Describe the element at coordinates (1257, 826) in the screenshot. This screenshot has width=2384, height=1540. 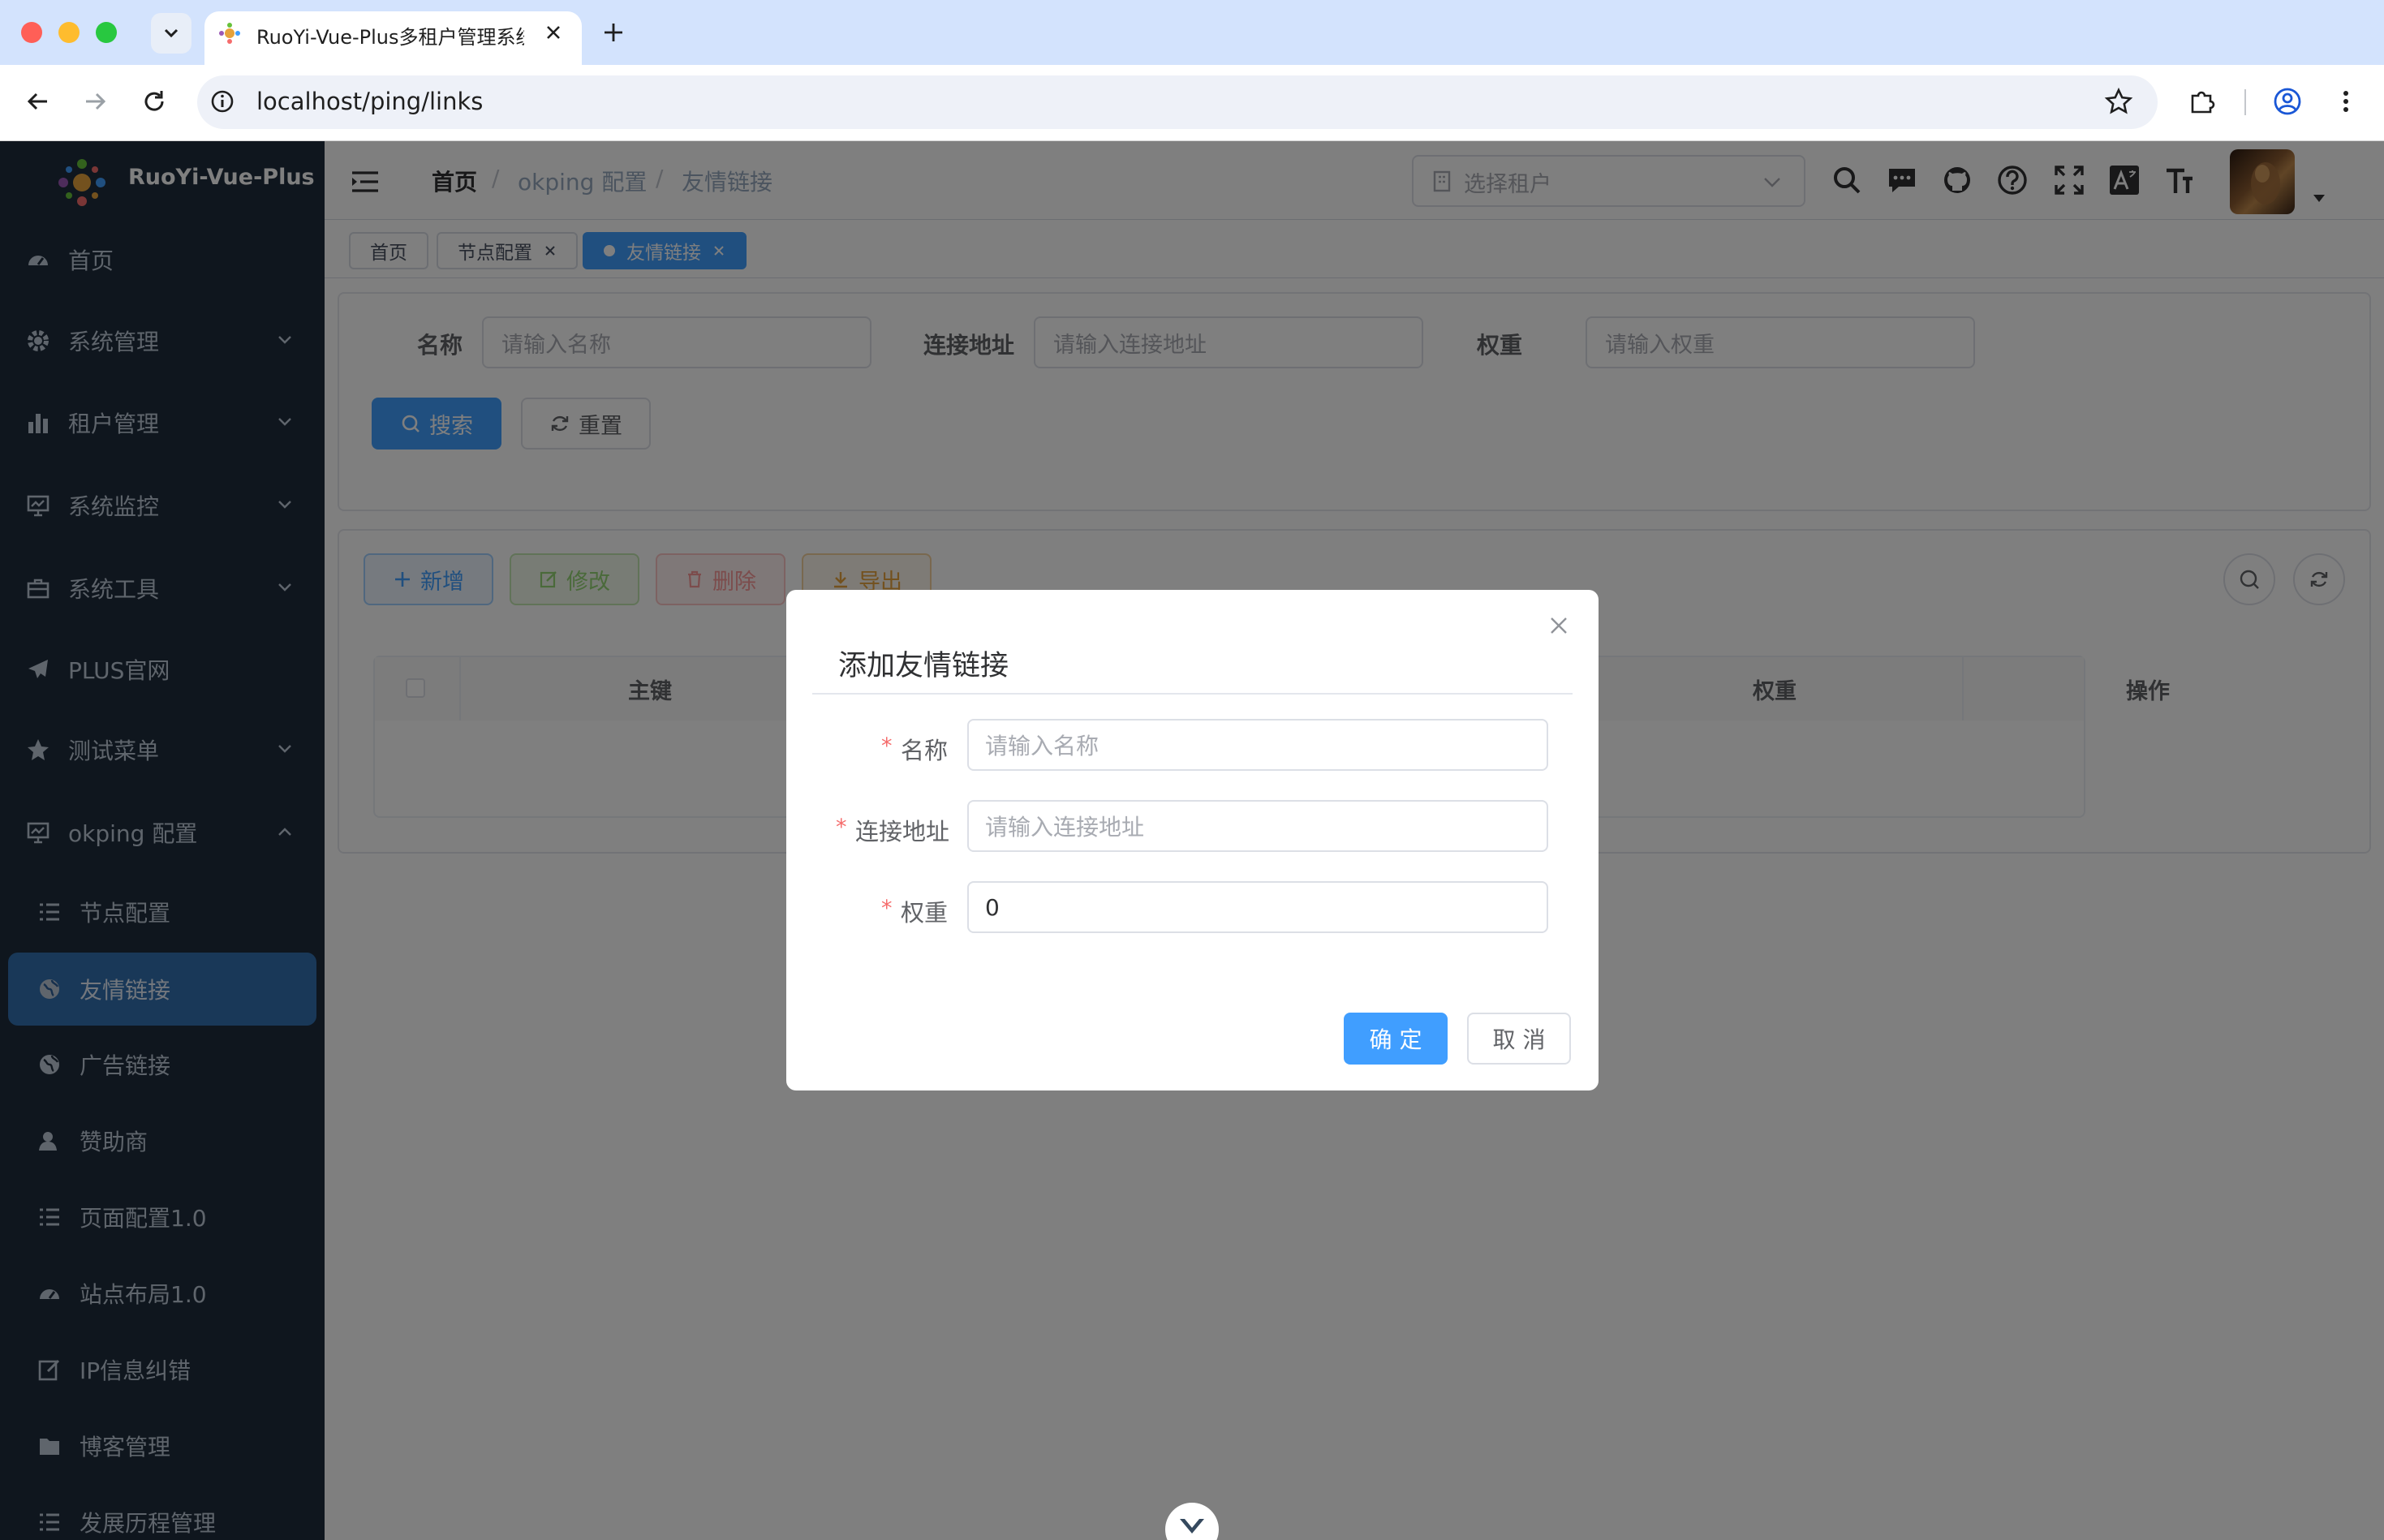
I see `dialog-url-input: 请输入连接地址` at that location.